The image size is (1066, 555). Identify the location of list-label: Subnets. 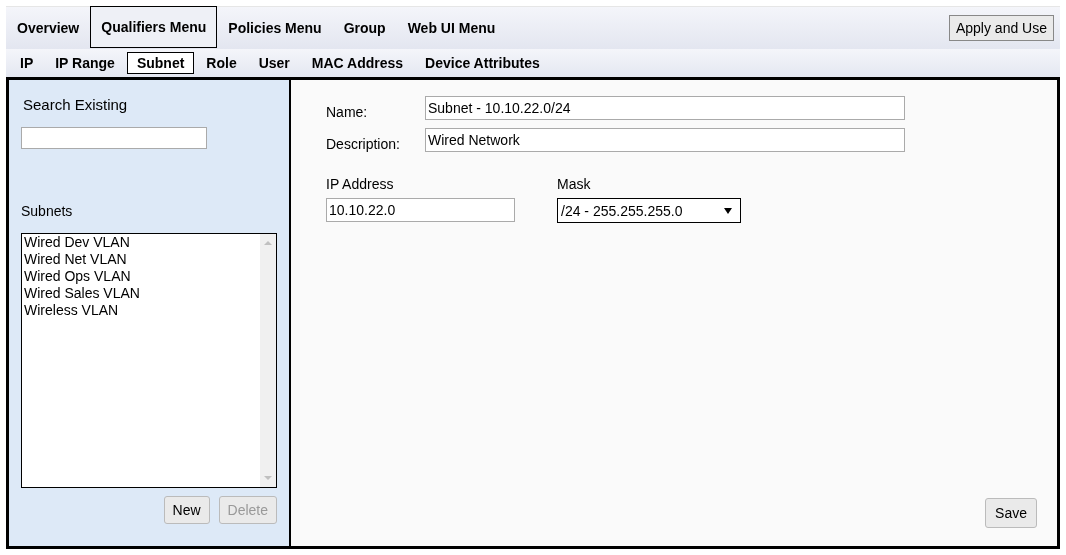
(47, 211).